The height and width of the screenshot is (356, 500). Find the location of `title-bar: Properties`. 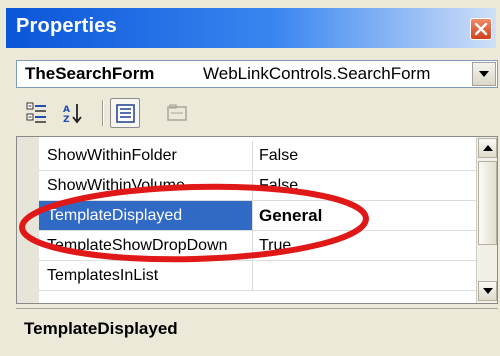

title-bar: Properties is located at coordinates (251, 28).